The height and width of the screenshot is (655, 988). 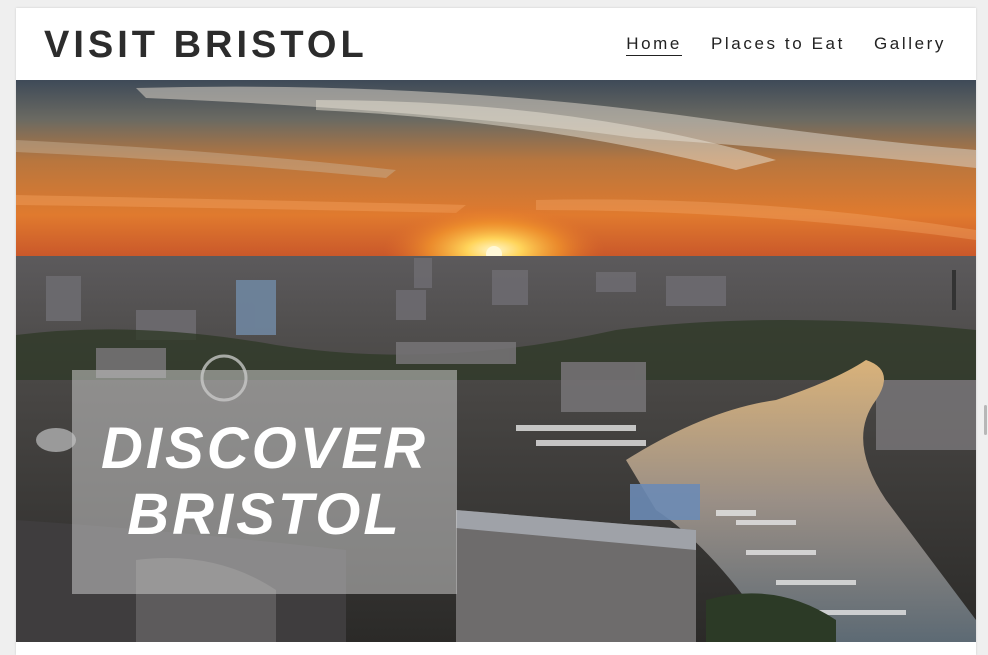 What do you see at coordinates (985, 420) in the screenshot?
I see `scrollbar-thumb` at bounding box center [985, 420].